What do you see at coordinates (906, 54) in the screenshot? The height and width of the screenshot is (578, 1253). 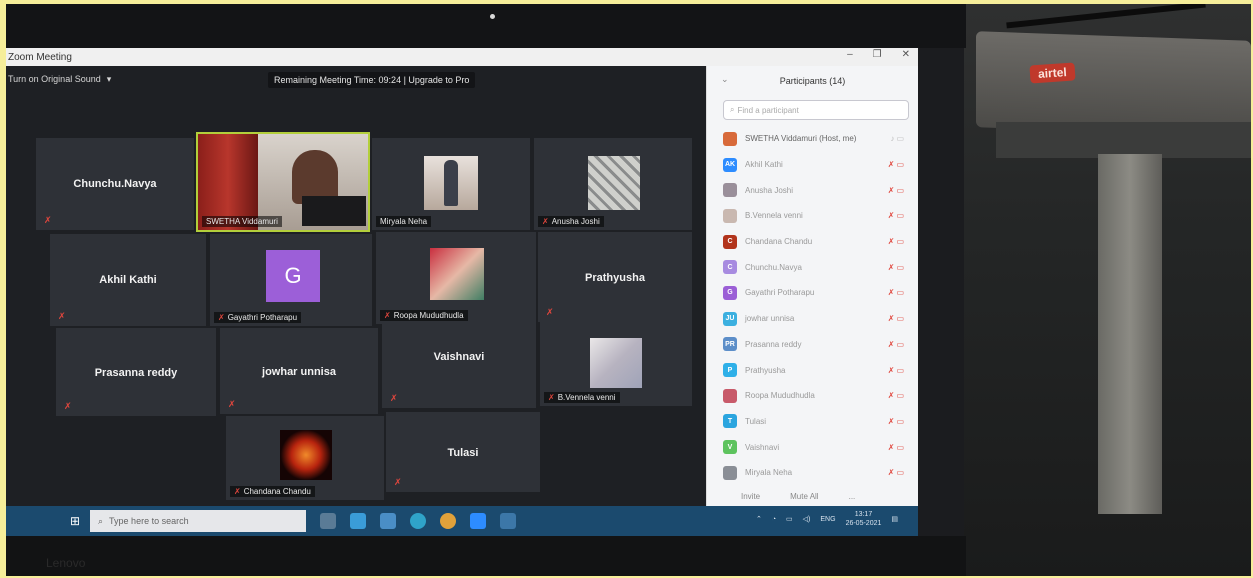 I see `close-button: ✕` at bounding box center [906, 54].